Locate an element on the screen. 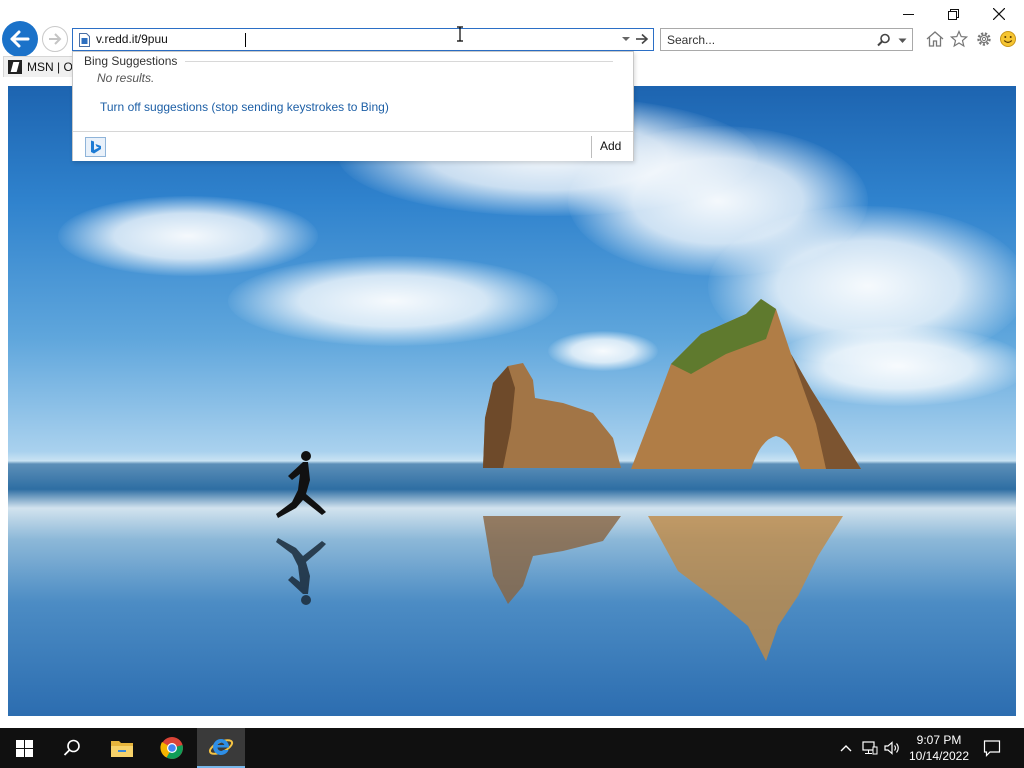 The height and width of the screenshot is (768, 1024). settings-gear-icon is located at coordinates (984, 39).